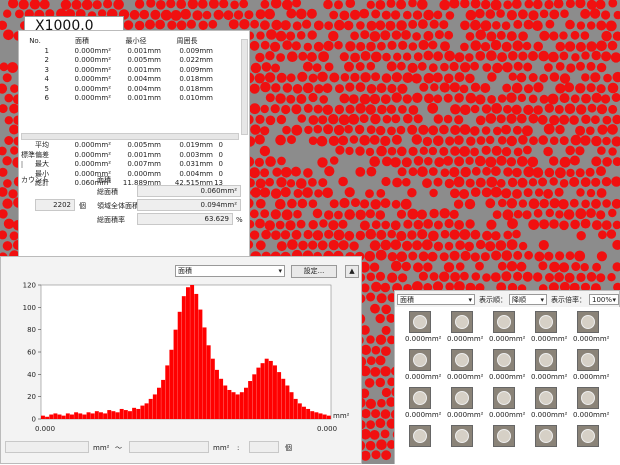  I want to click on col-header-area: 面積, so click(82, 42).